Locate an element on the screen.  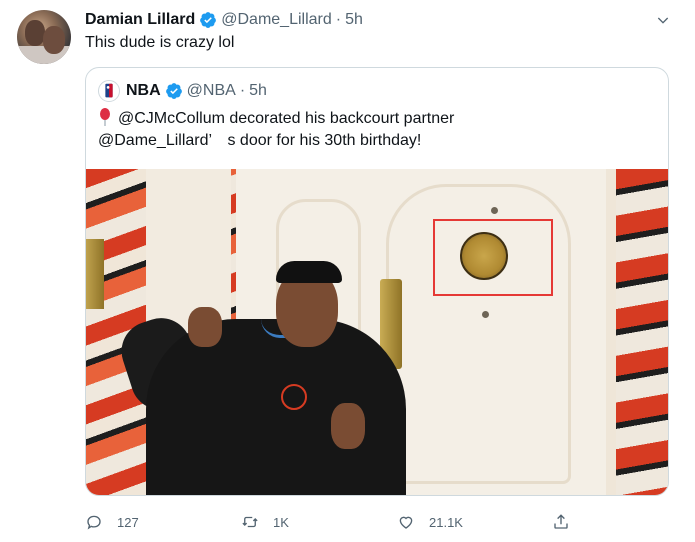
like-button: 21.1K is located at coordinates (430, 522).